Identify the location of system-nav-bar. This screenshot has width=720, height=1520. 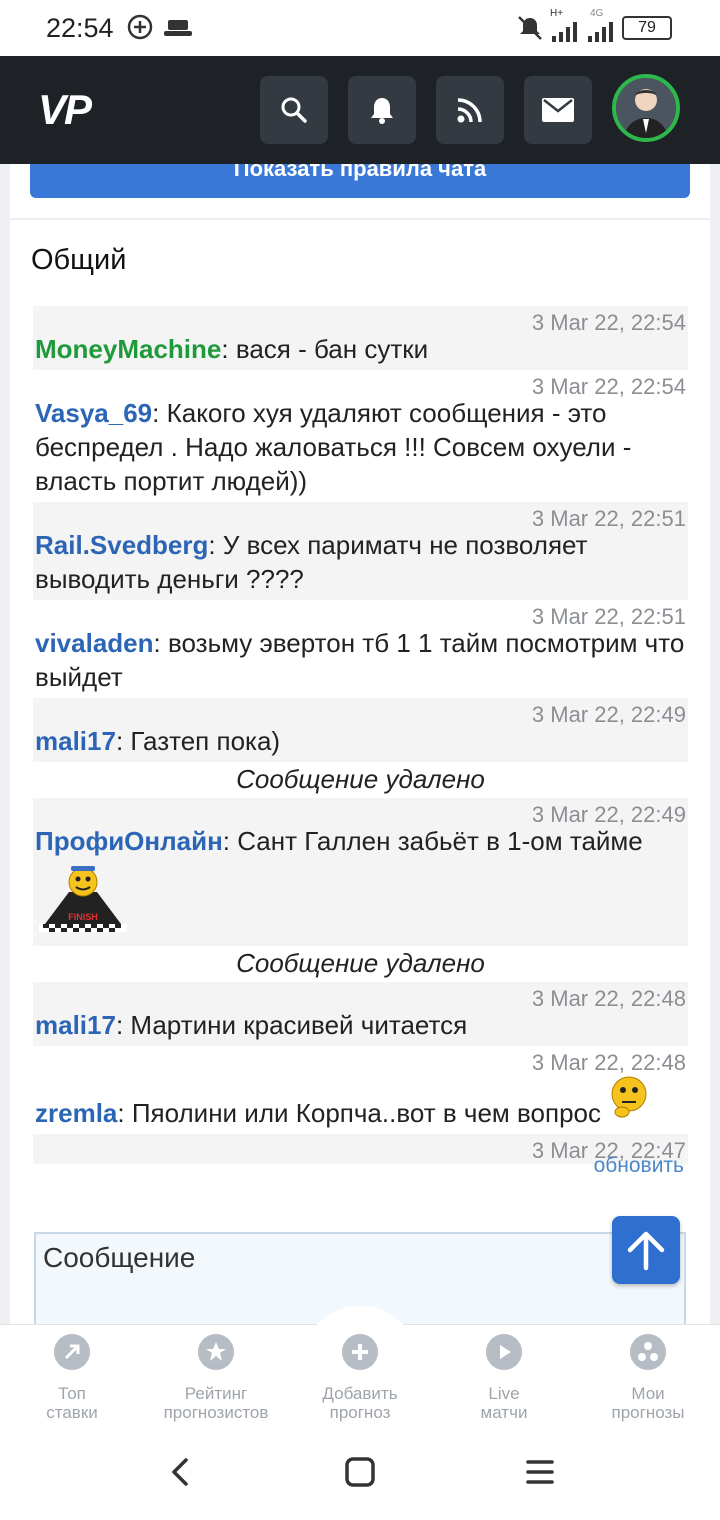
(360, 1473).